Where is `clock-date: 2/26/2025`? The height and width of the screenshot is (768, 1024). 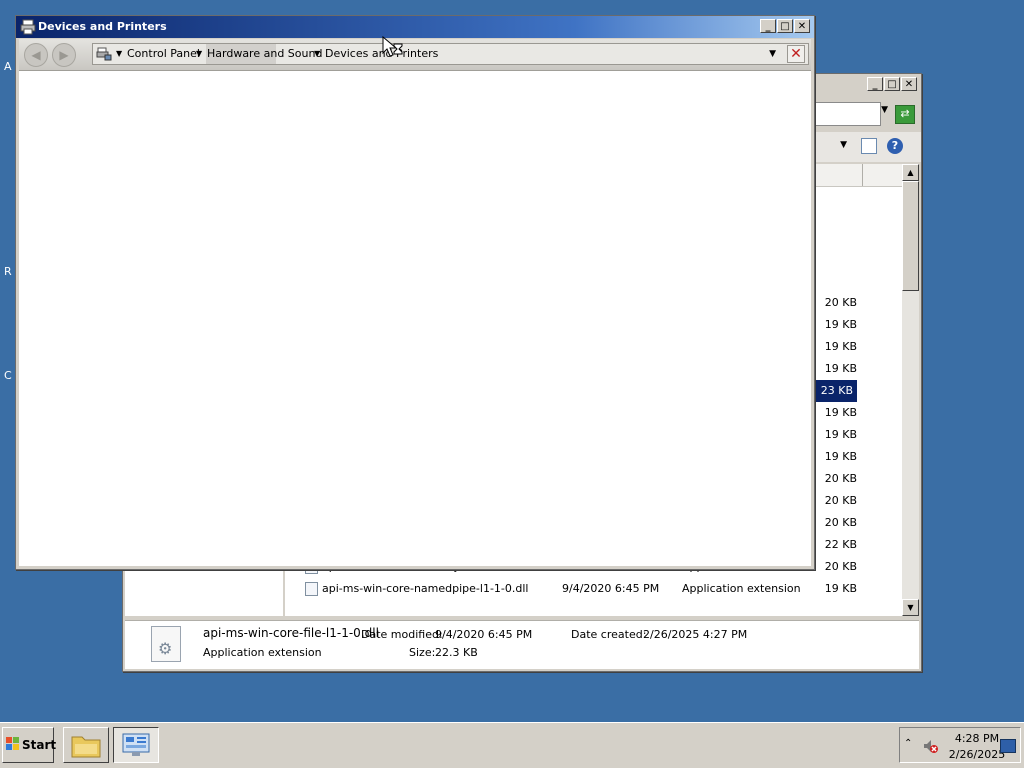 clock-date: 2/26/2025 is located at coordinates (977, 754).